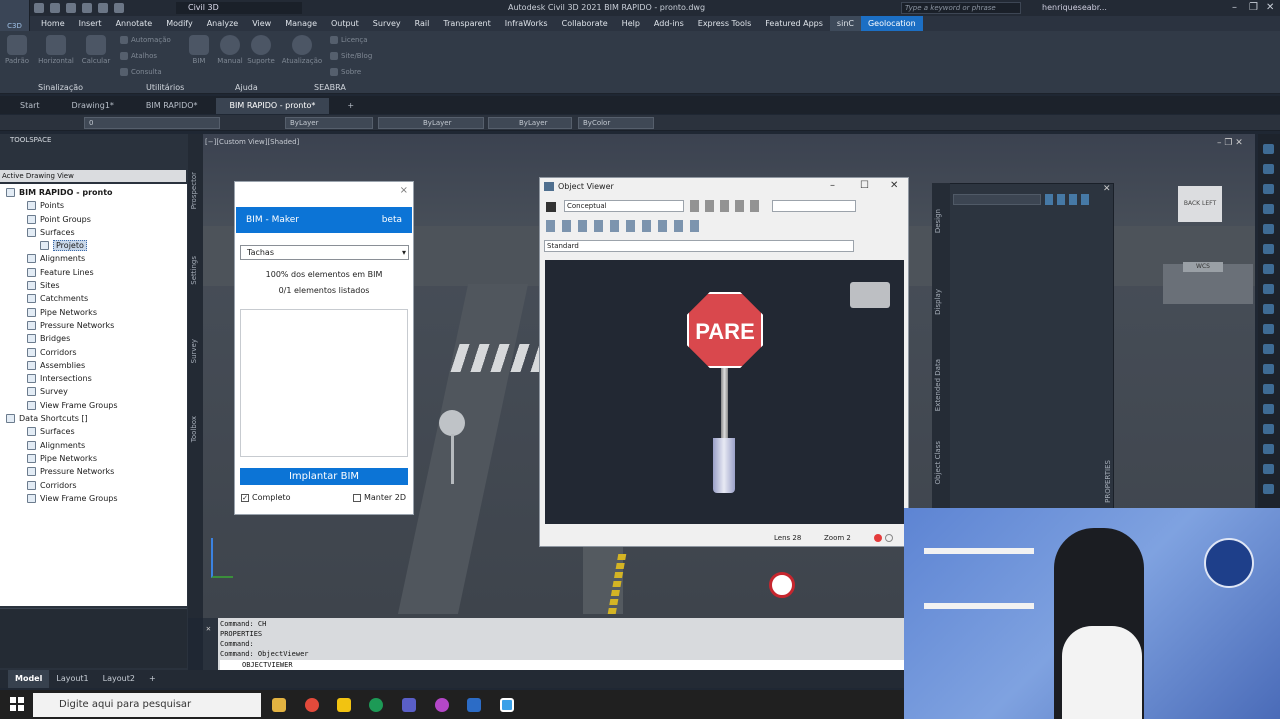 The image size is (1280, 719). What do you see at coordinates (179, 23) in the screenshot?
I see `tab-modify: Modify` at bounding box center [179, 23].